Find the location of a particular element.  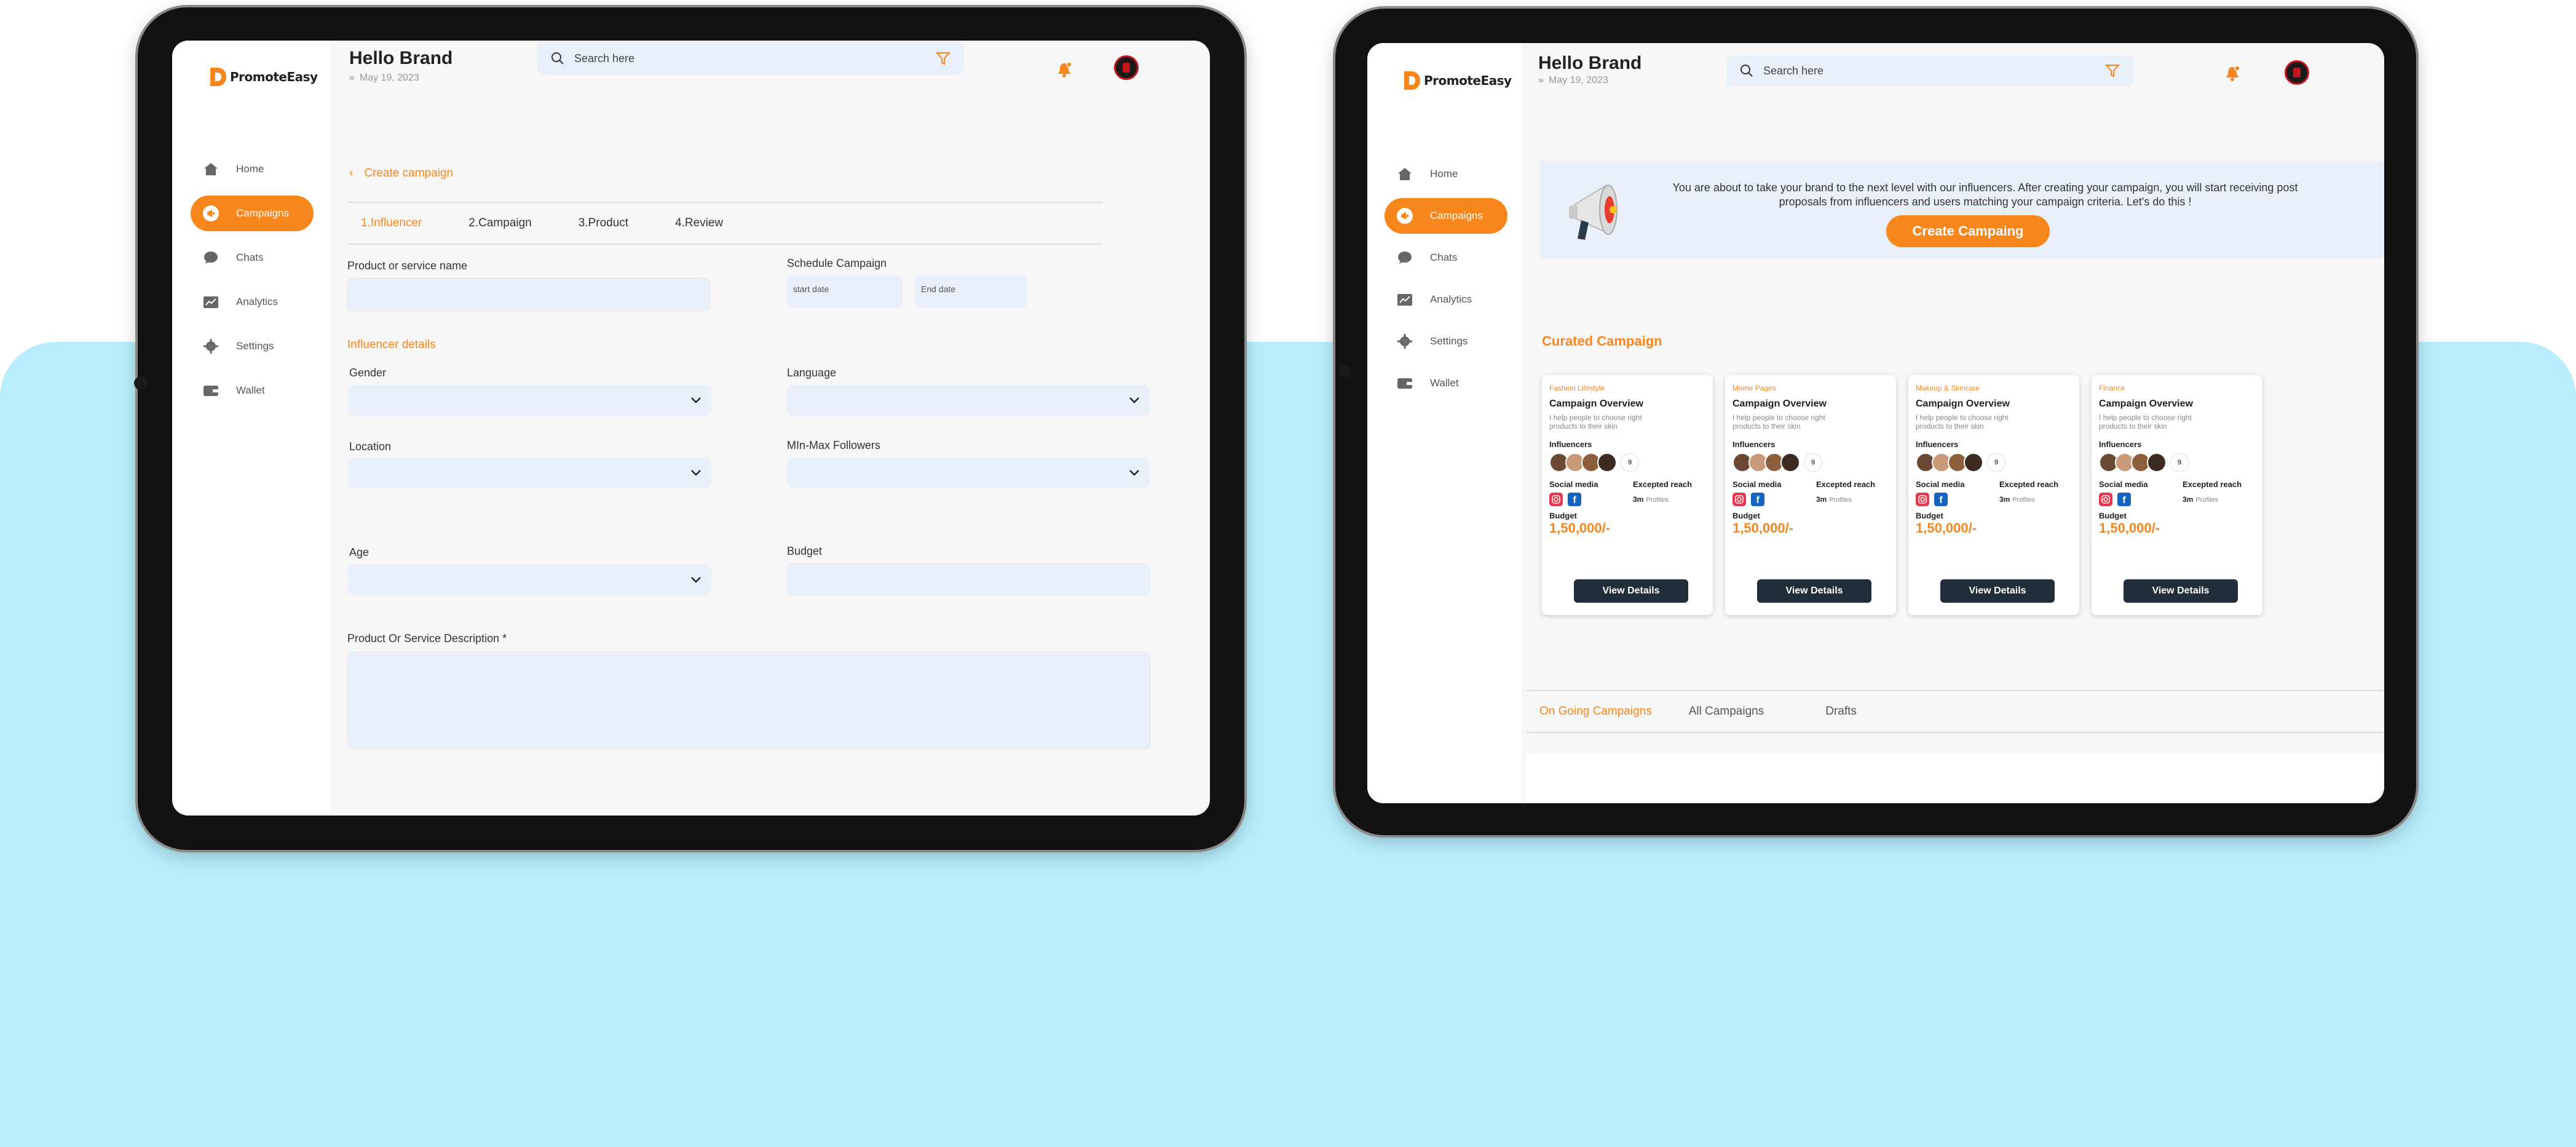

back-link: ‹ Create campaign is located at coordinates (401, 173).